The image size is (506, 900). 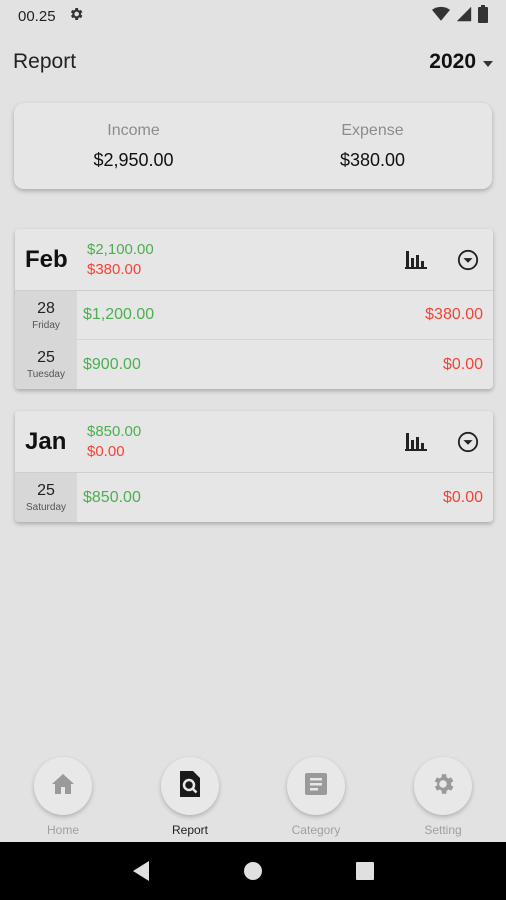 I want to click on month-name: Jan, so click(x=46, y=441).